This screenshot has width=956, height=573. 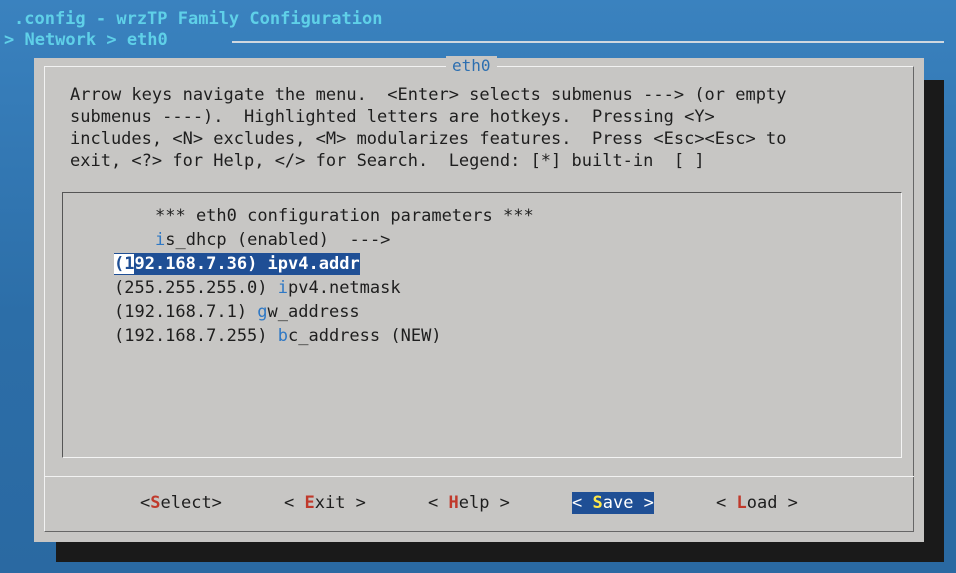 I want to click on menu-item-hotkey: b, so click(x=283, y=336).